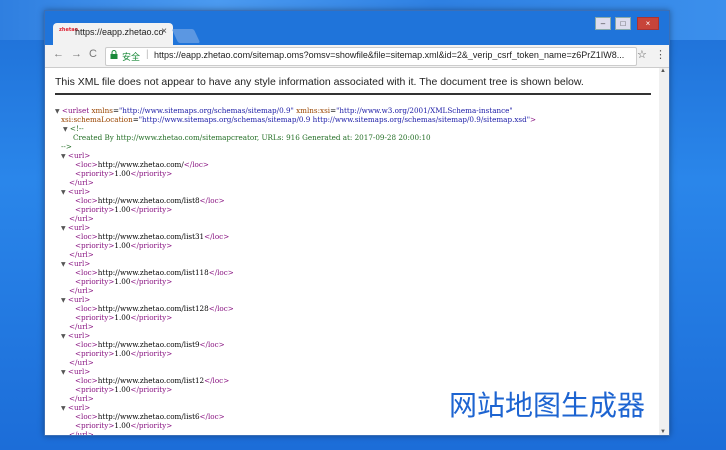 The image size is (726, 450). Describe the element at coordinates (355, 272) in the screenshot. I see `loc-line: <loc>http://www.zhetao.com/list118</loc>` at that location.